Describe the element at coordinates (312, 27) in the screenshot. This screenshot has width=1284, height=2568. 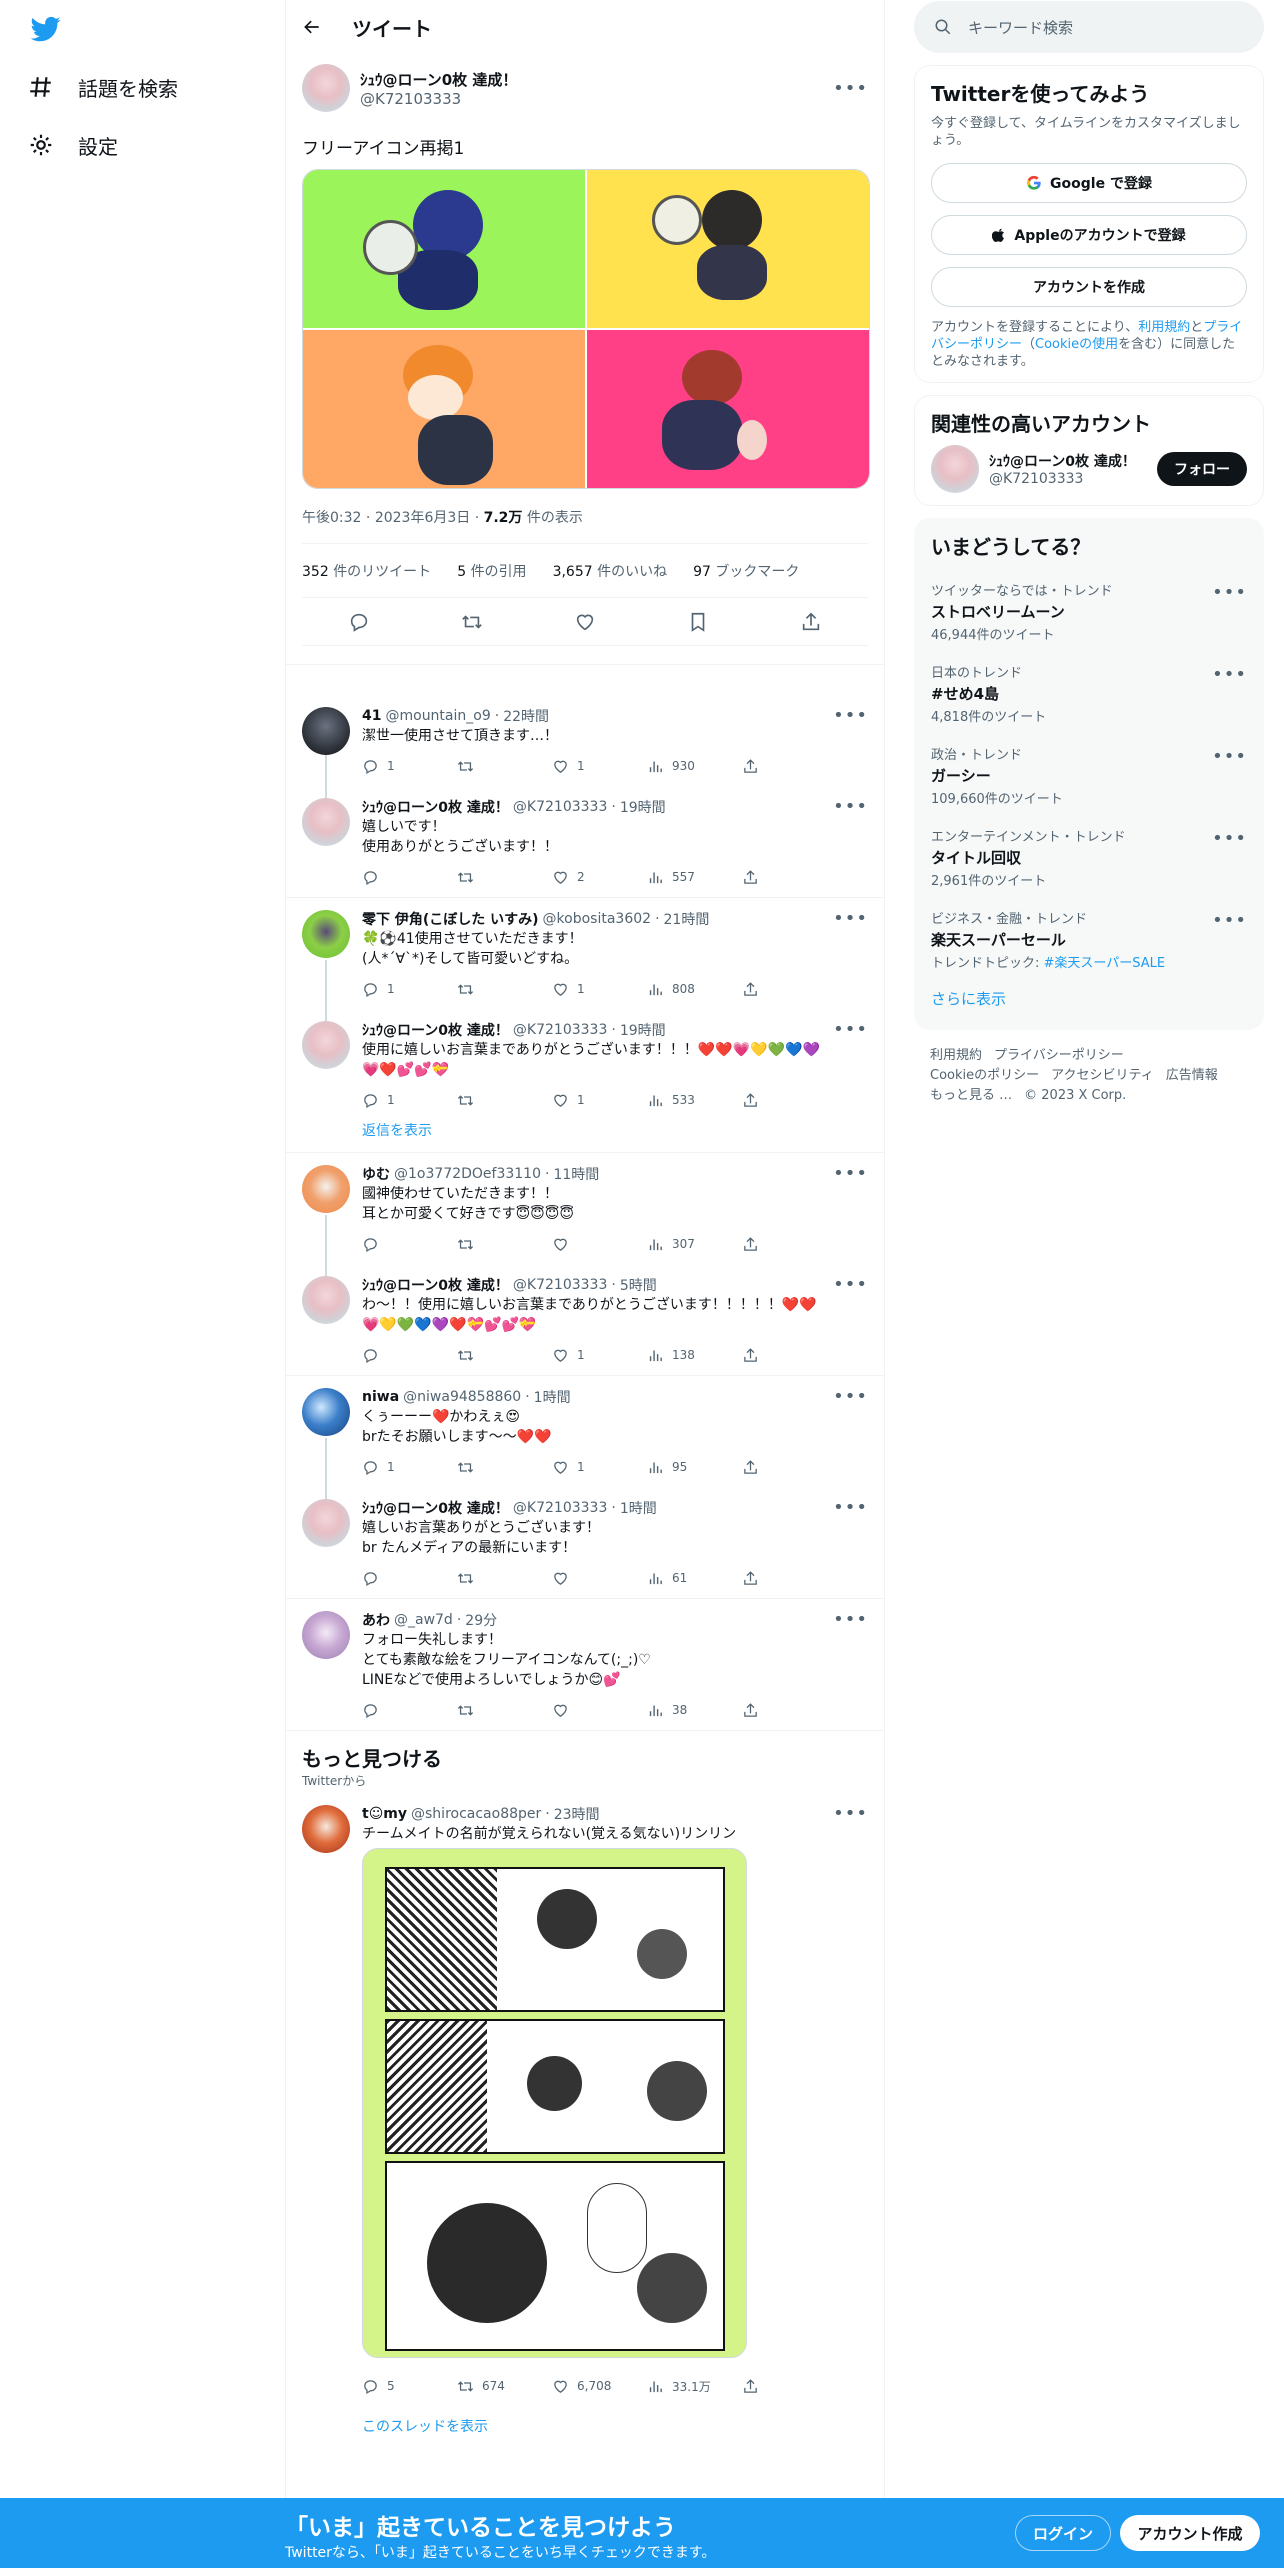
I see `back-arrow-icon` at that location.